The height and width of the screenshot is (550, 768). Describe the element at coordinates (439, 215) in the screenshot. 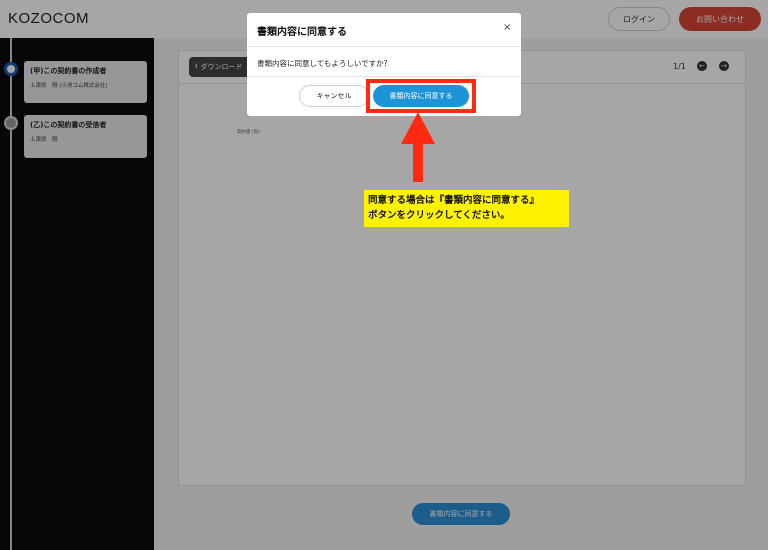

I see `callout-line-2: ボタンをクリックしてください。` at that location.